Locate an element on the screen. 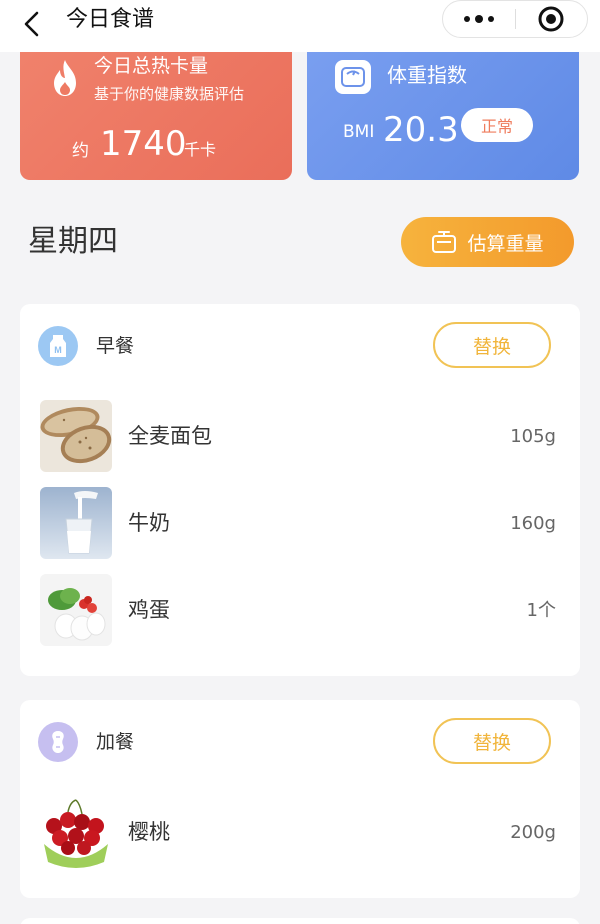 The height and width of the screenshot is (924, 600). milk-image is located at coordinates (76, 523).